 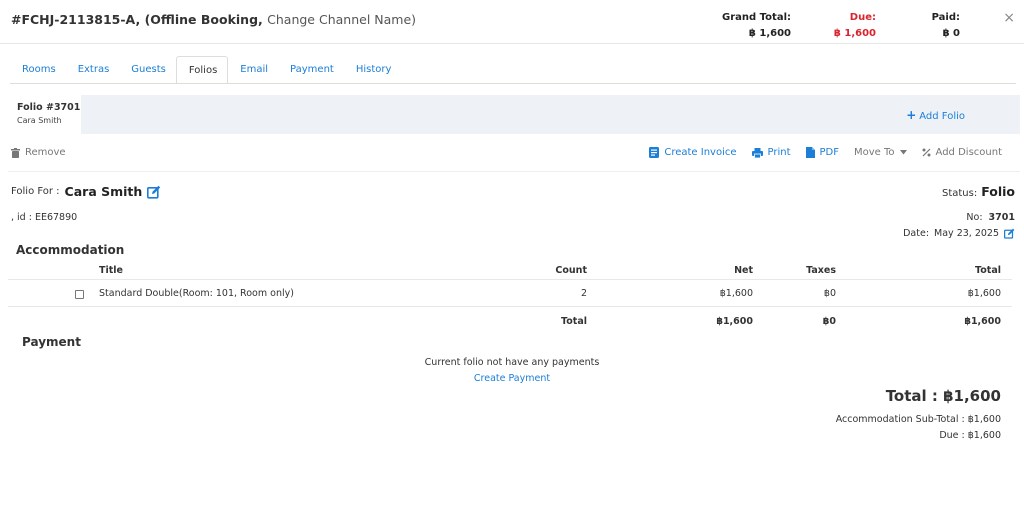 What do you see at coordinates (147, 70) in the screenshot?
I see `tab-guests: Guests` at bounding box center [147, 70].